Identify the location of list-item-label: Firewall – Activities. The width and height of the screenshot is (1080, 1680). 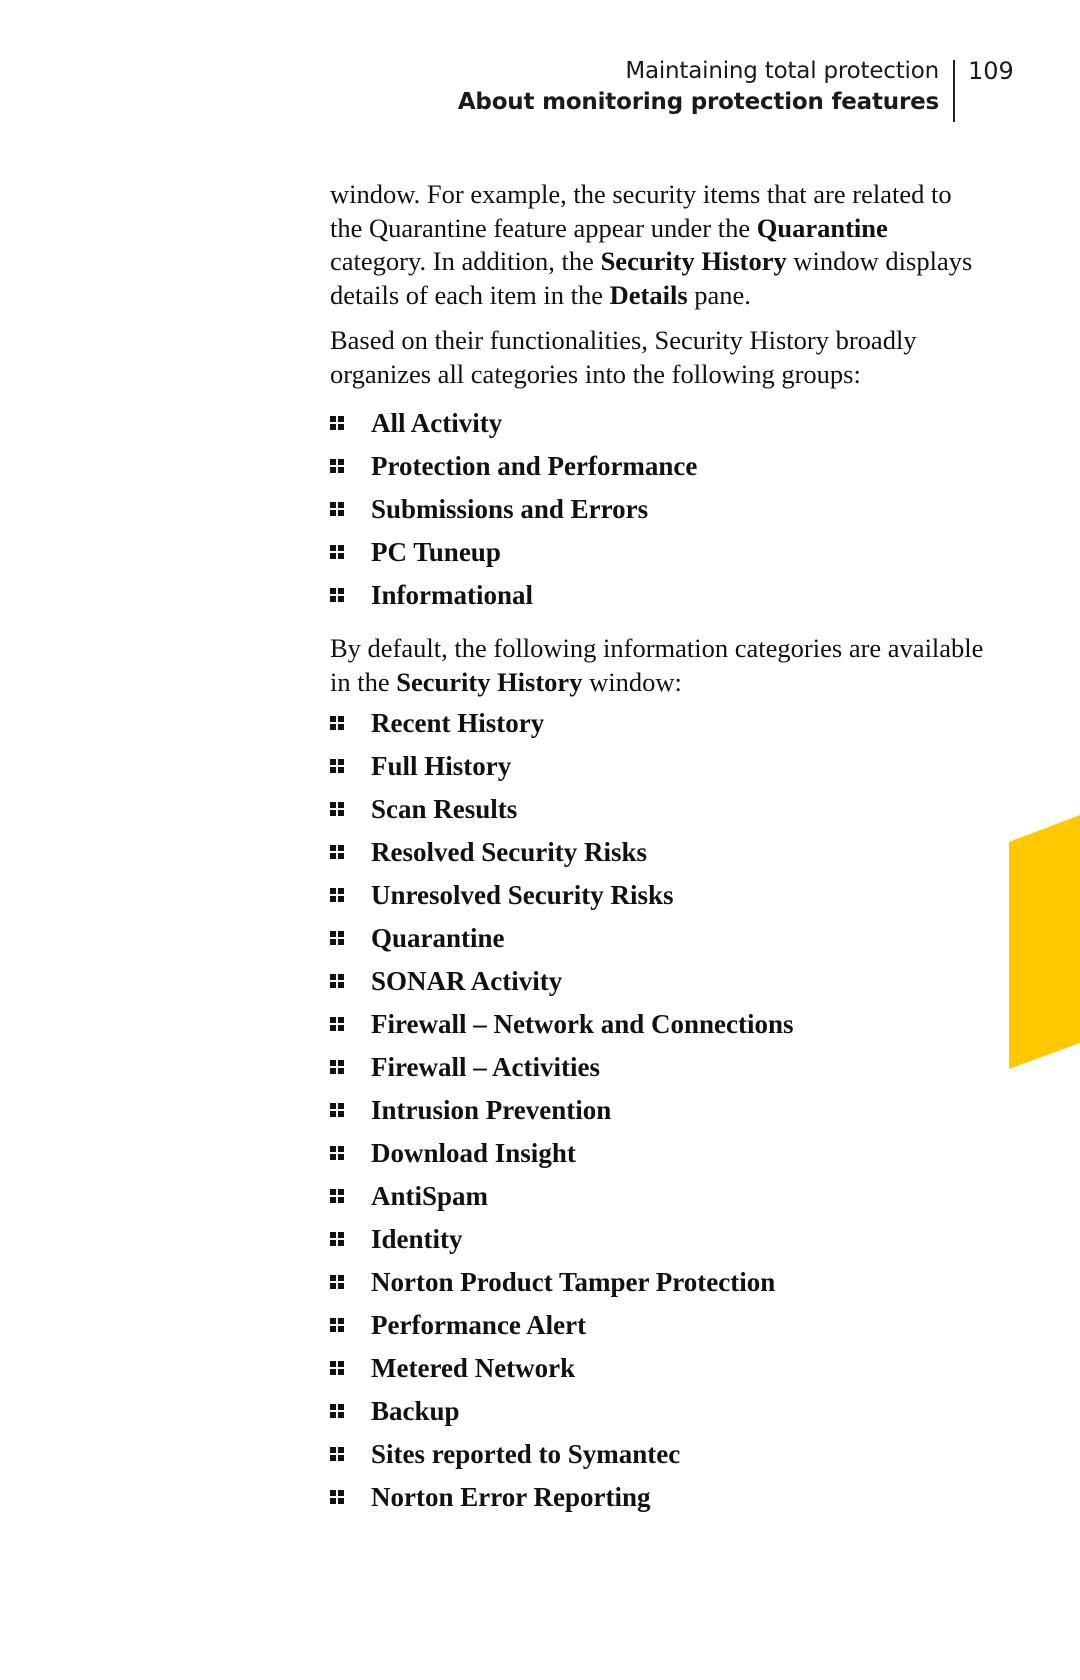
(485, 1067).